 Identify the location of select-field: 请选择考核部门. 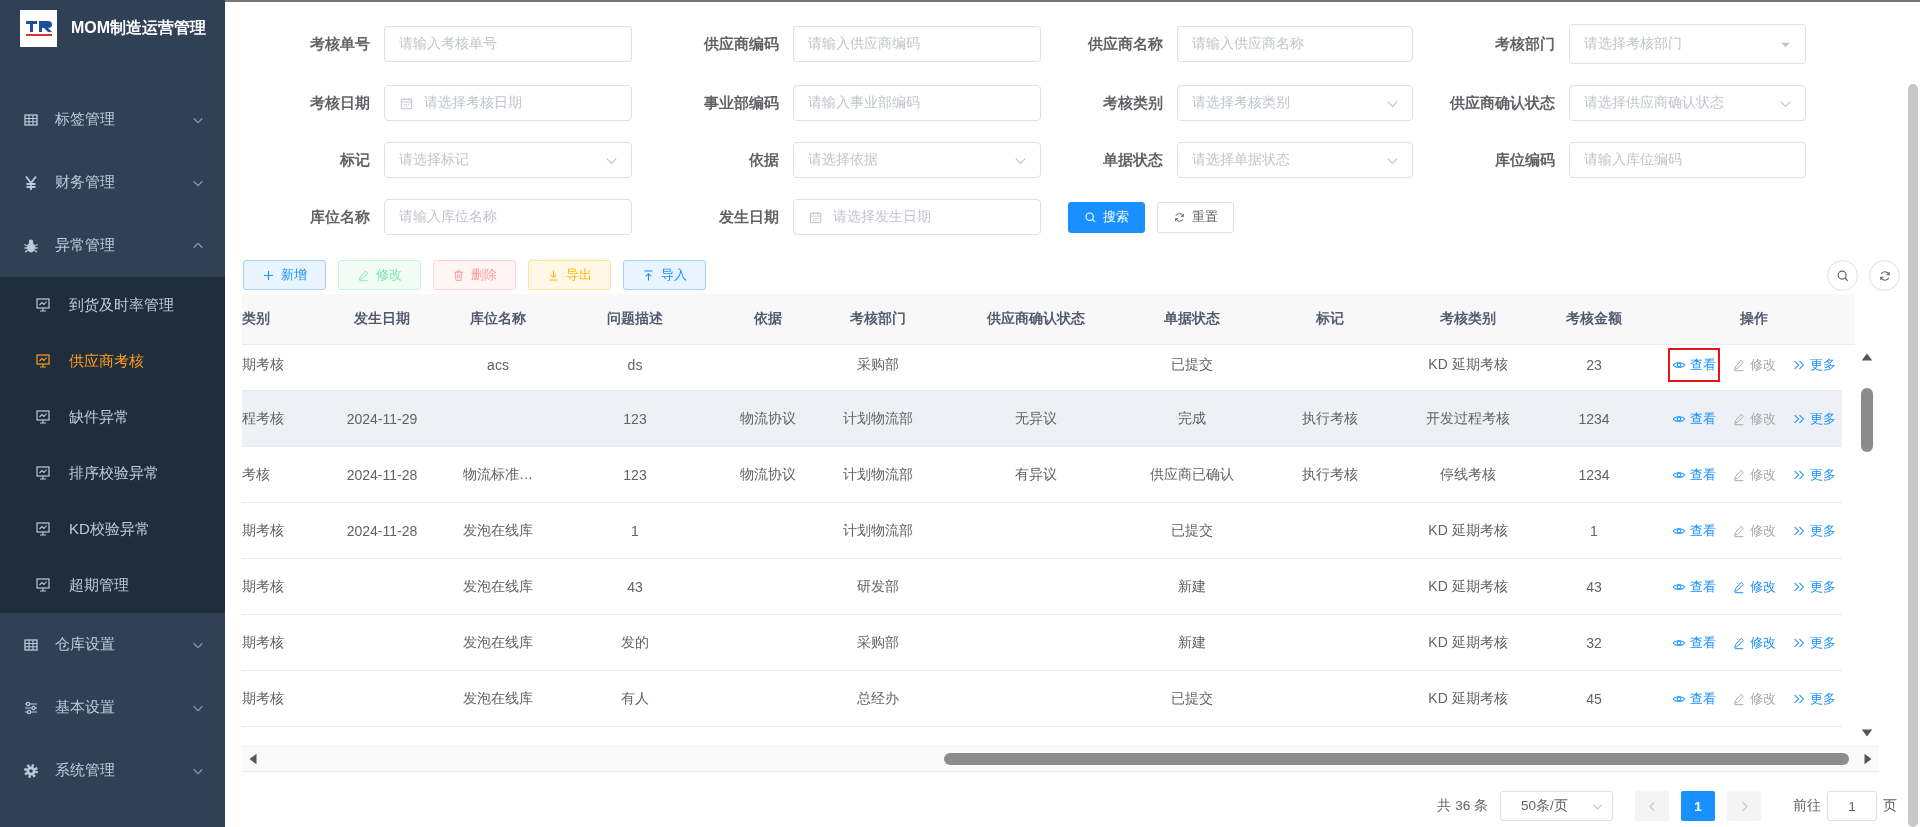
(1687, 44).